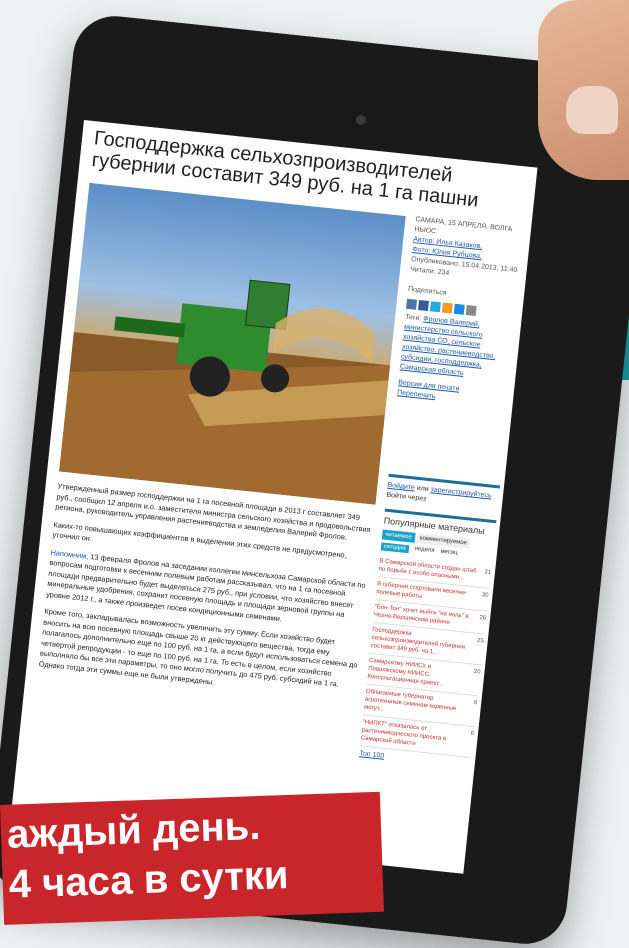 This screenshot has height=948, width=629. Describe the element at coordinates (447, 308) in the screenshot. I see `odnoklassniki-icon` at that location.